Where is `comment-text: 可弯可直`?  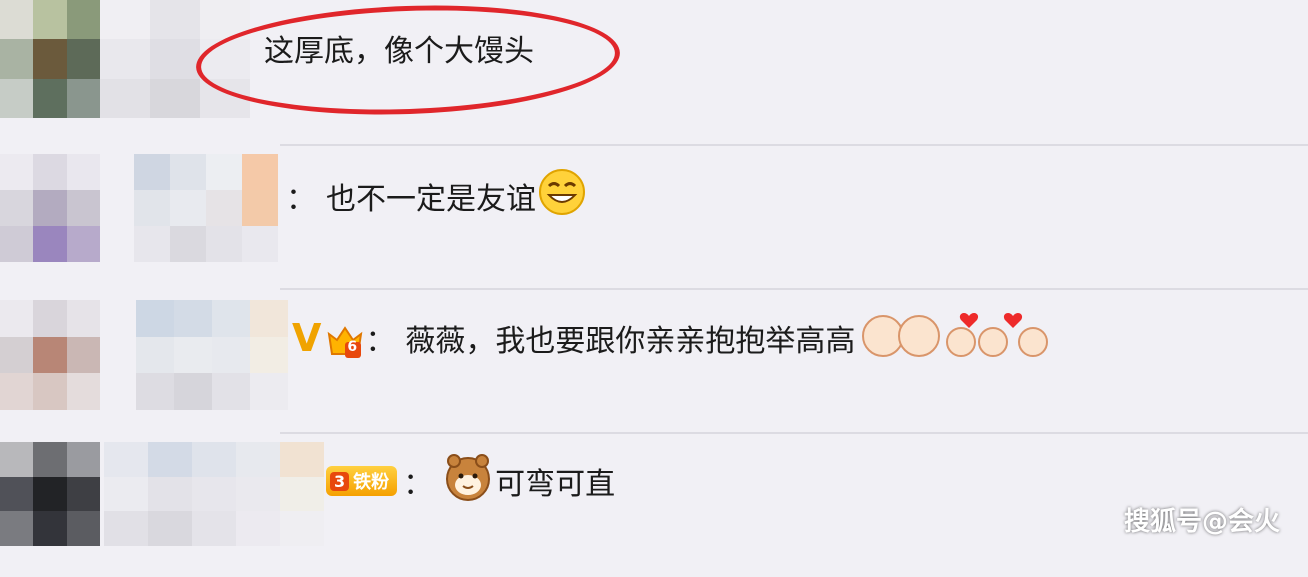 comment-text: 可弯可直 is located at coordinates (555, 484).